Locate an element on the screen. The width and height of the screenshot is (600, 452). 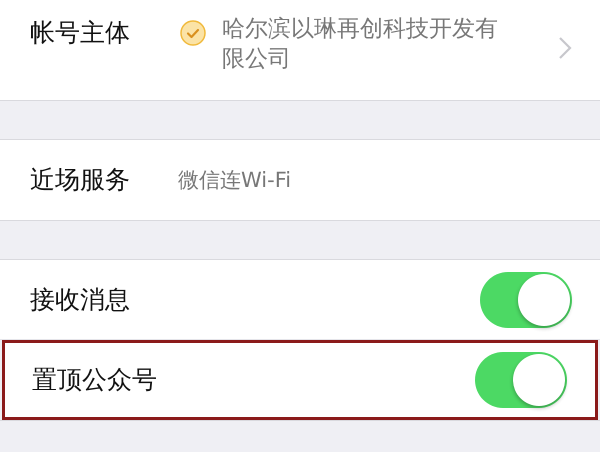
row-value: 微信连Wi-Fi is located at coordinates (235, 180).